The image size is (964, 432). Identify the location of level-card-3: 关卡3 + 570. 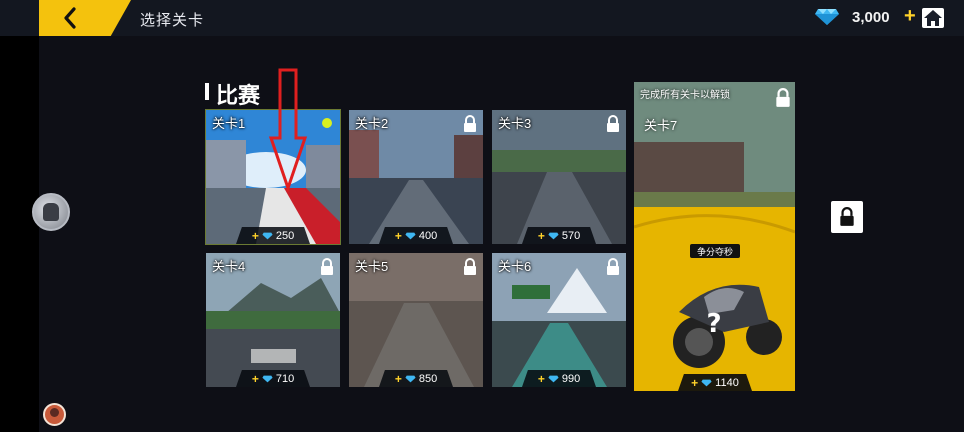
(559, 177).